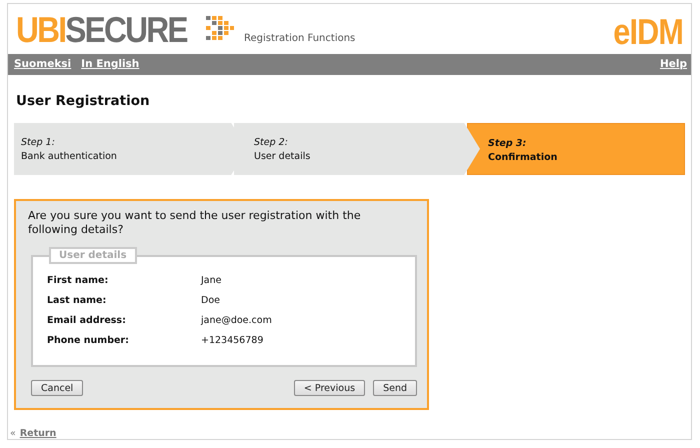 This screenshot has width=700, height=448. I want to click on cancel-button: Cancel, so click(57, 388).